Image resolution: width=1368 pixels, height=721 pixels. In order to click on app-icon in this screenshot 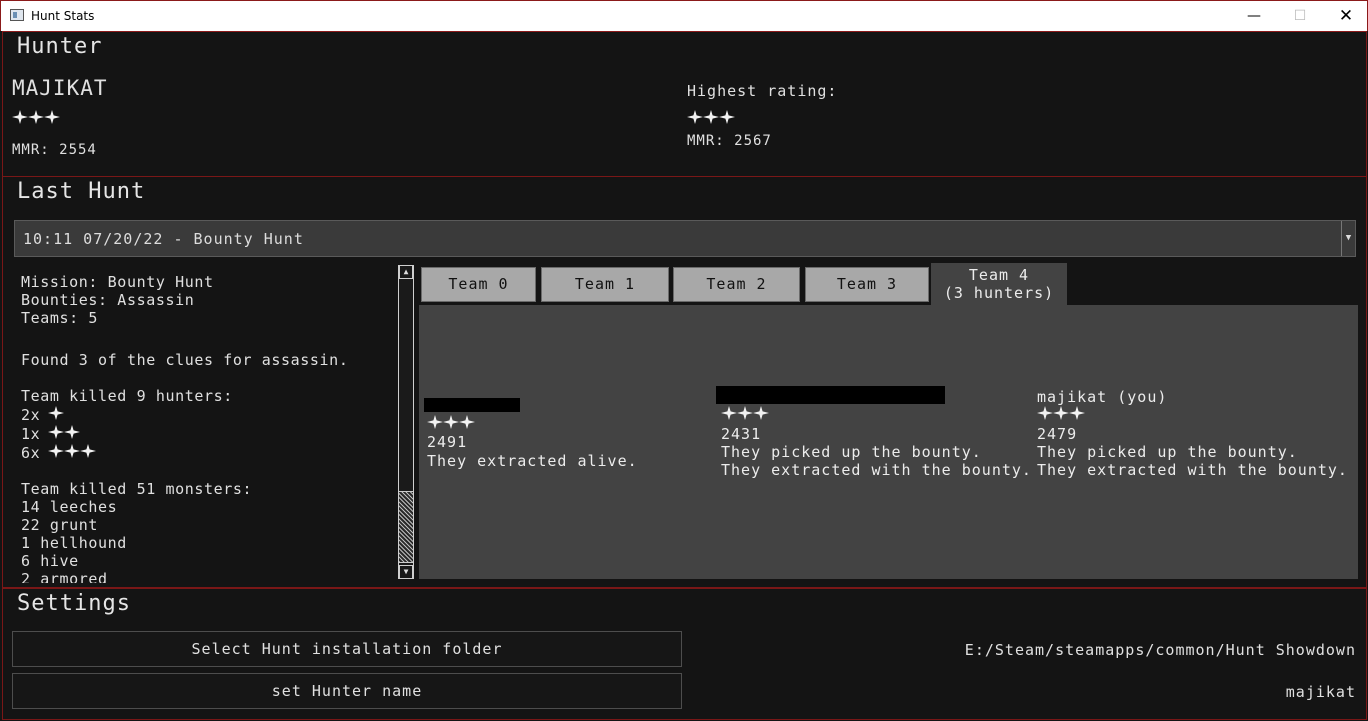, I will do `click(17, 15)`.